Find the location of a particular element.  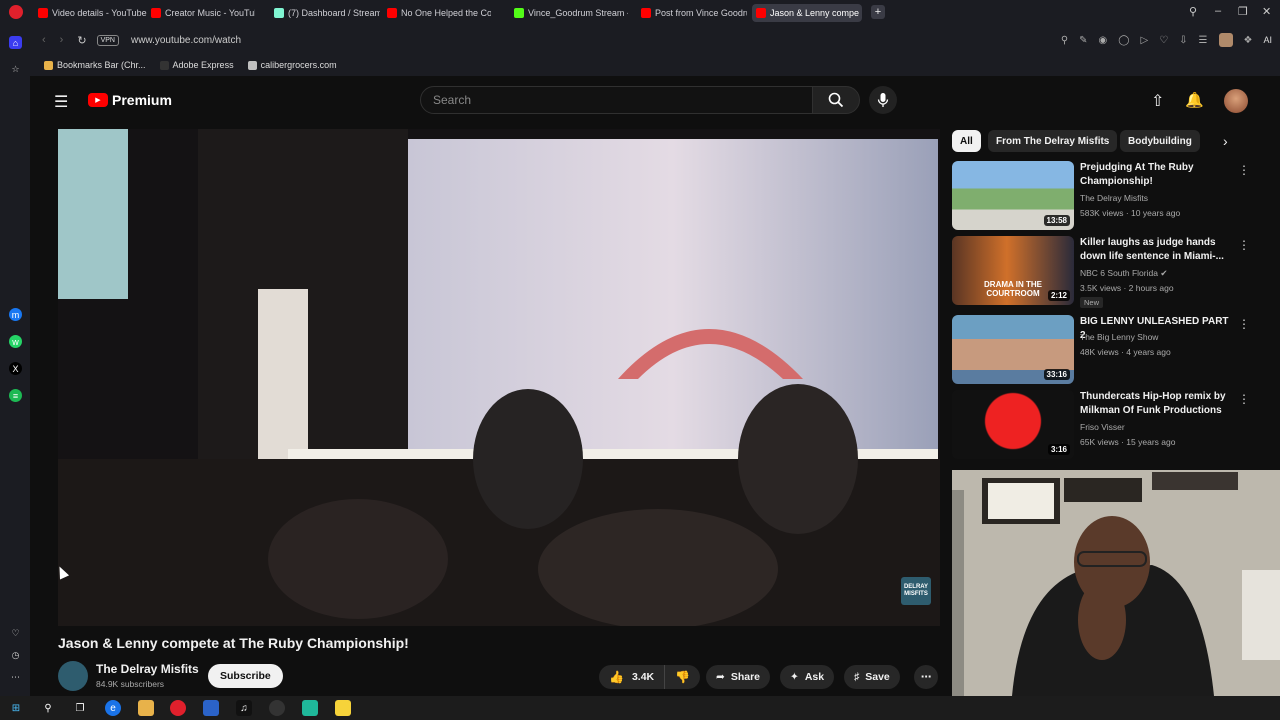

like-count: 3.4K is located at coordinates (643, 677).